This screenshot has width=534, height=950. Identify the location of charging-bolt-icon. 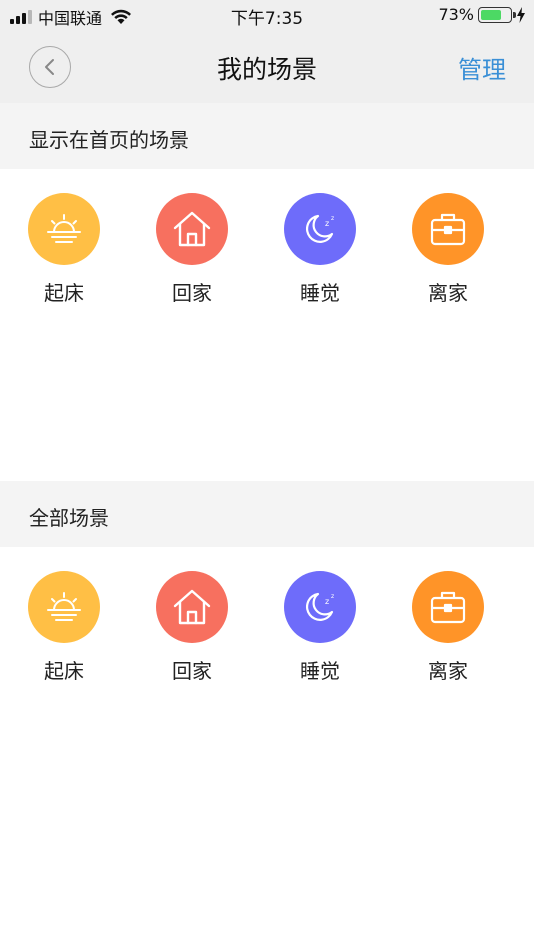
(521, 14).